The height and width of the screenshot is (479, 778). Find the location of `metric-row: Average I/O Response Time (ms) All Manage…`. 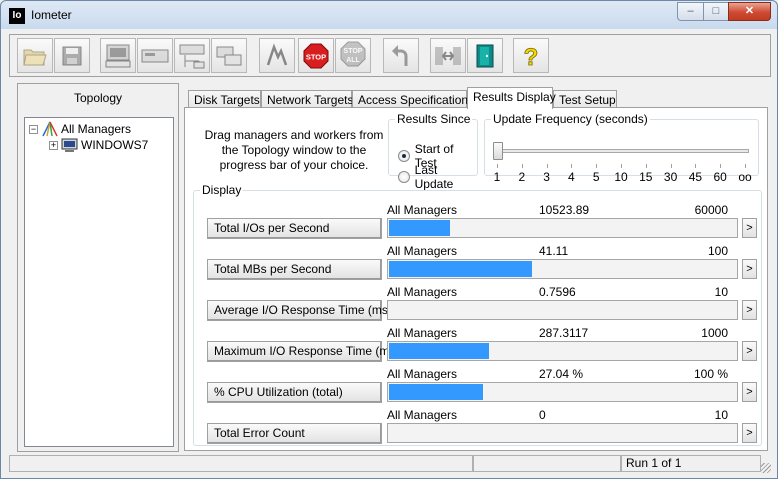

metric-row: Average I/O Response Time (ms) All Manage… is located at coordinates (478, 303).